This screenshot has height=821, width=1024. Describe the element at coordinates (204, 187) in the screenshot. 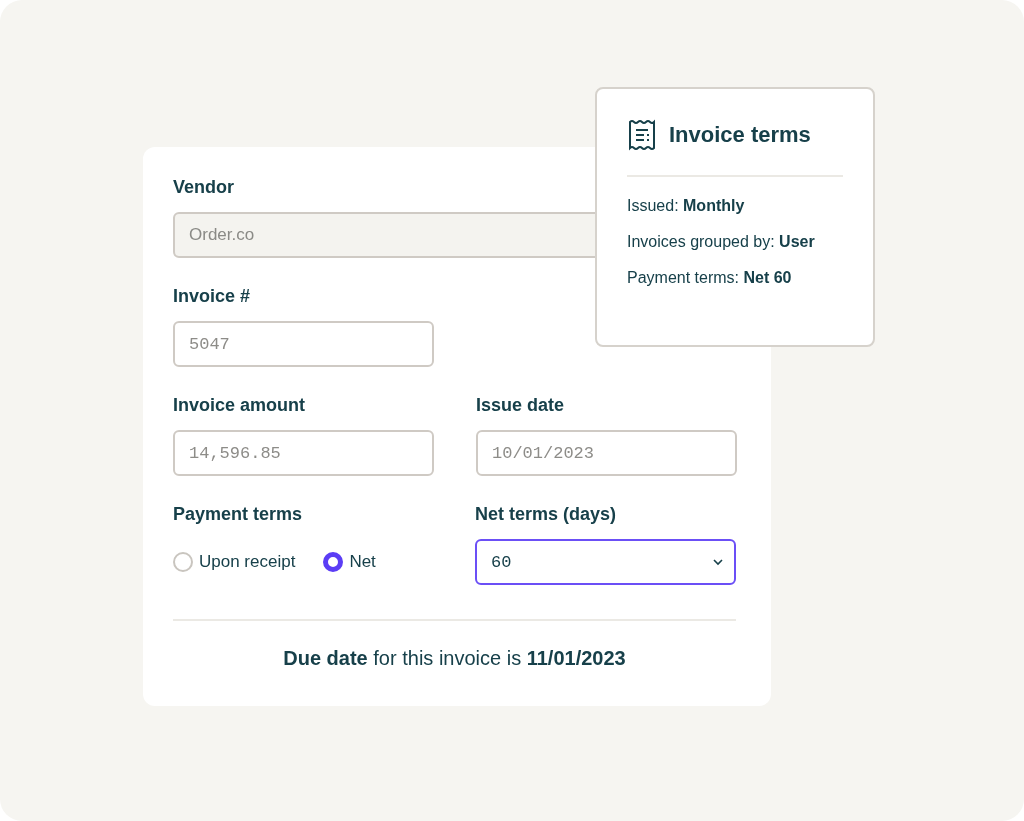

I see `field-label: Vendor` at that location.